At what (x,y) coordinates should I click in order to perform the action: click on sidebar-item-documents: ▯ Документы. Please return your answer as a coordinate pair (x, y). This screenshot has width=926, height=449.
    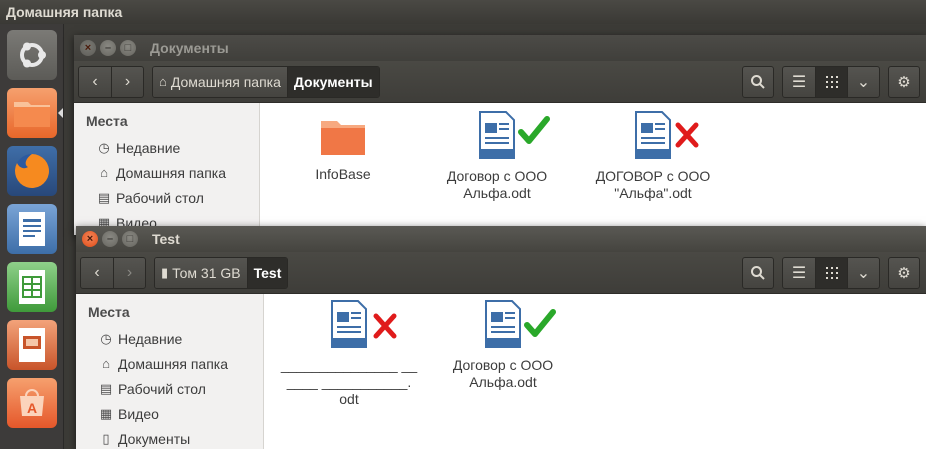
    Looking at the image, I should click on (169, 437).